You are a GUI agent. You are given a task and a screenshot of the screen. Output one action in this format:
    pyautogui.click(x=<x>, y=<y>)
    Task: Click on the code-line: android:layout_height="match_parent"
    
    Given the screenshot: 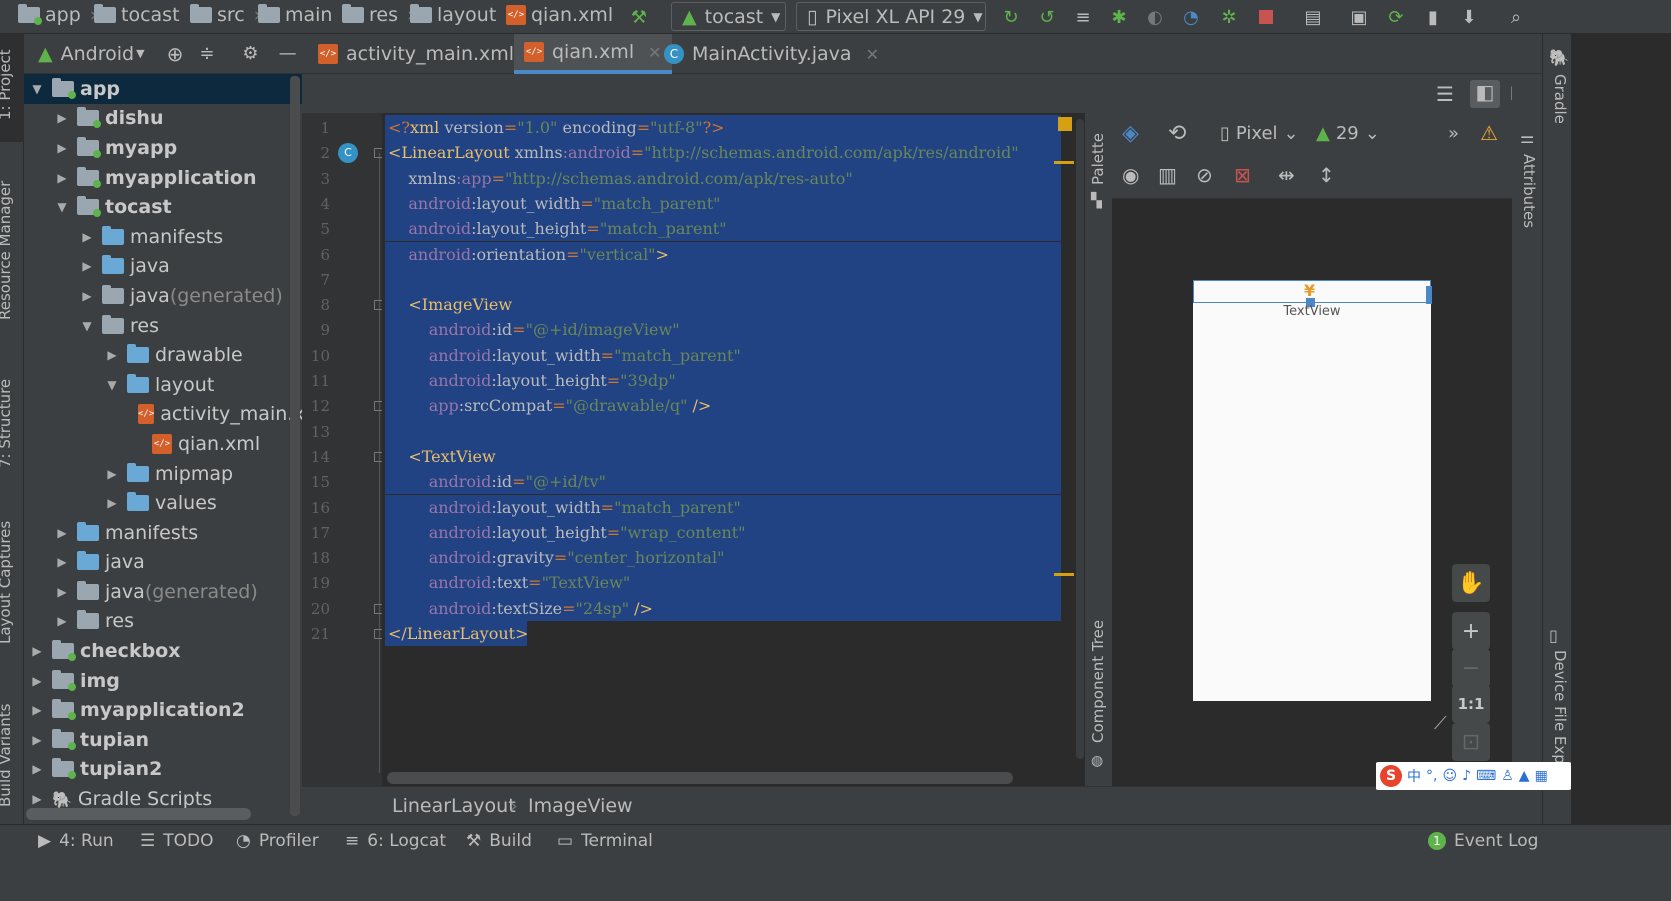 What is the action you would take?
    pyautogui.click(x=557, y=228)
    